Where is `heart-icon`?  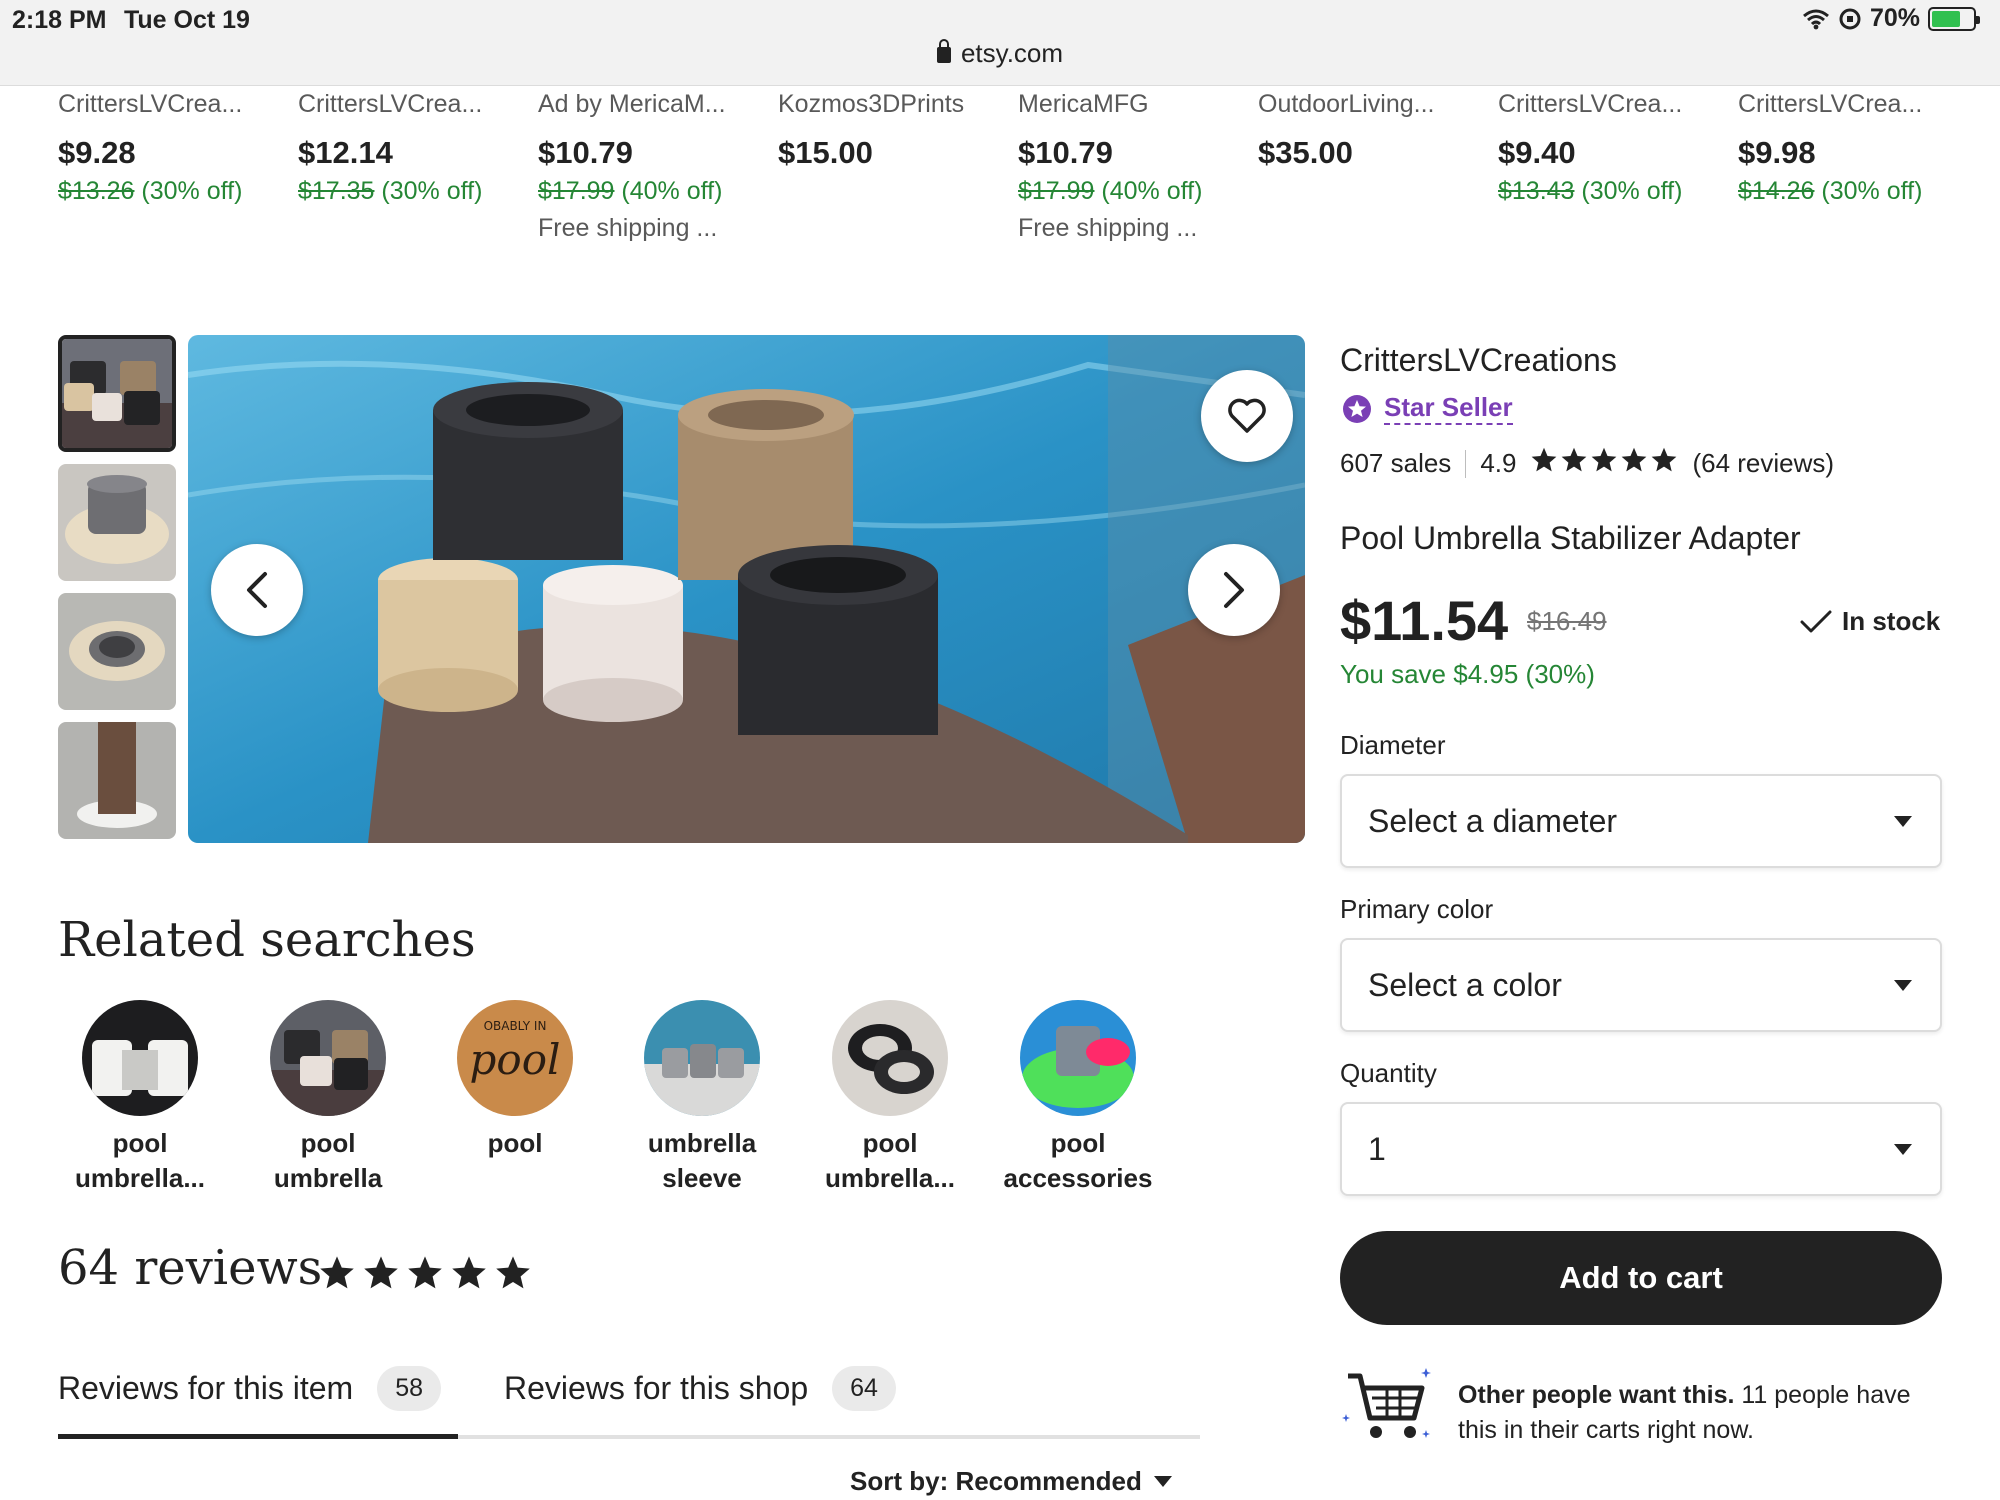 heart-icon is located at coordinates (1247, 415).